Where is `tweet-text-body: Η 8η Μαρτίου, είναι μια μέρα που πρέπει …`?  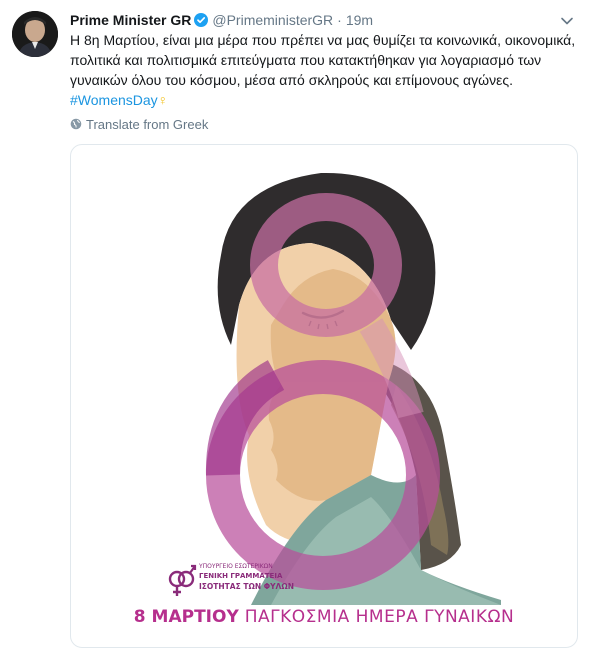
tweet-text-body: Η 8η Μαρτίου, είναι μια μέρα που πρέπει … is located at coordinates (323, 60).